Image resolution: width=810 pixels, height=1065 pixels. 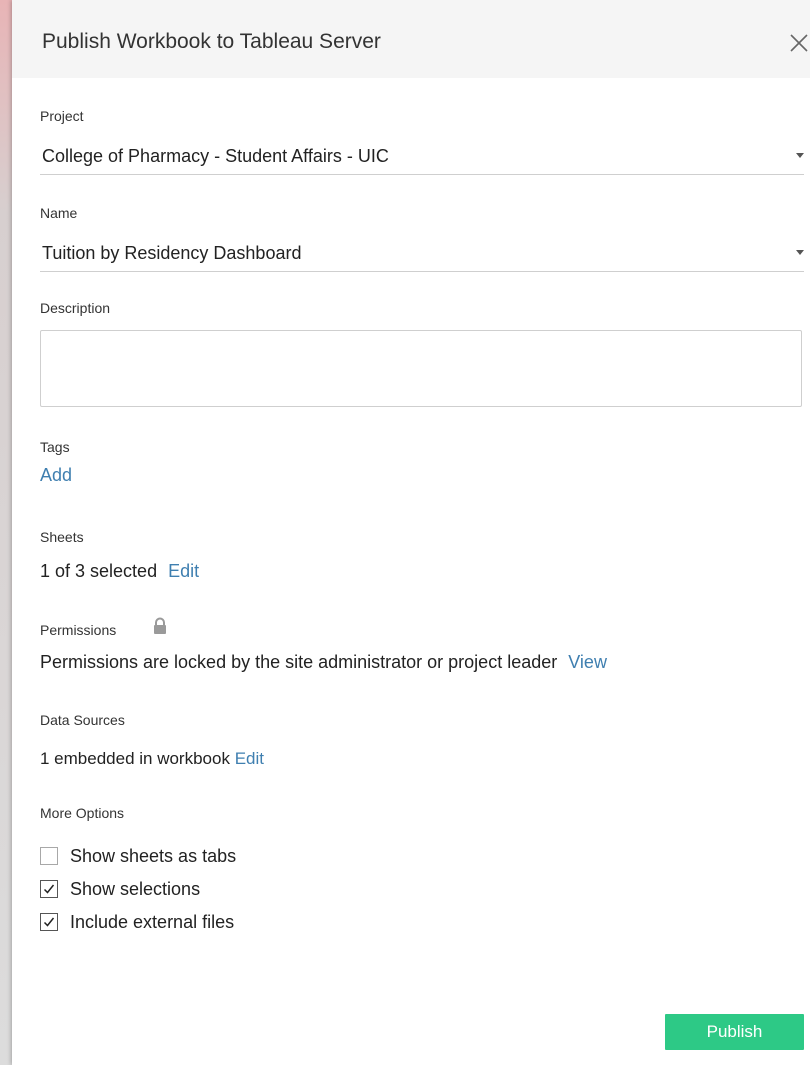 I want to click on sheets-summary: 1 of 3 selected, so click(x=99, y=571).